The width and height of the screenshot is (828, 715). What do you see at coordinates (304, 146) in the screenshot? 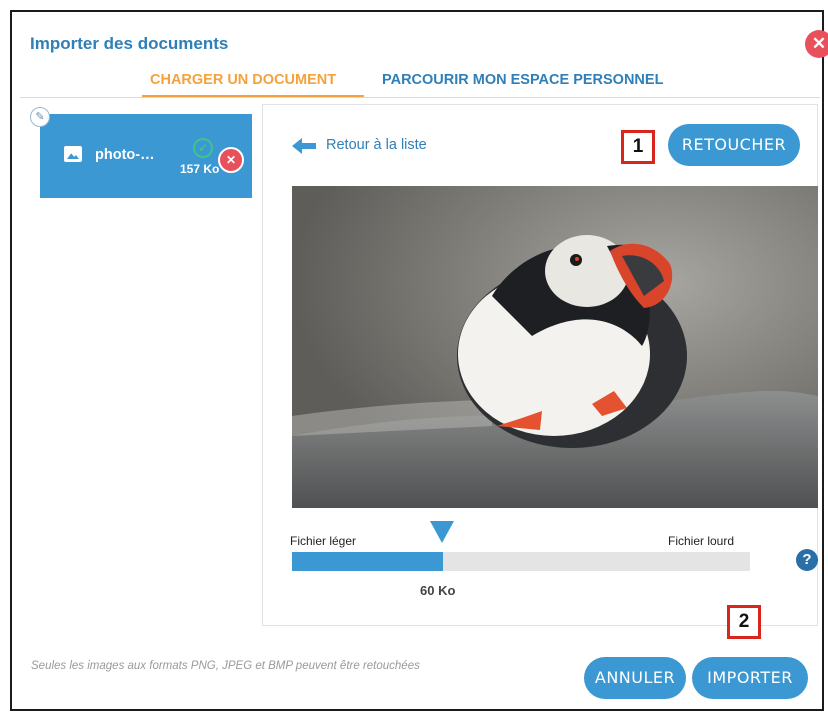
I see `back-arrow-icon` at bounding box center [304, 146].